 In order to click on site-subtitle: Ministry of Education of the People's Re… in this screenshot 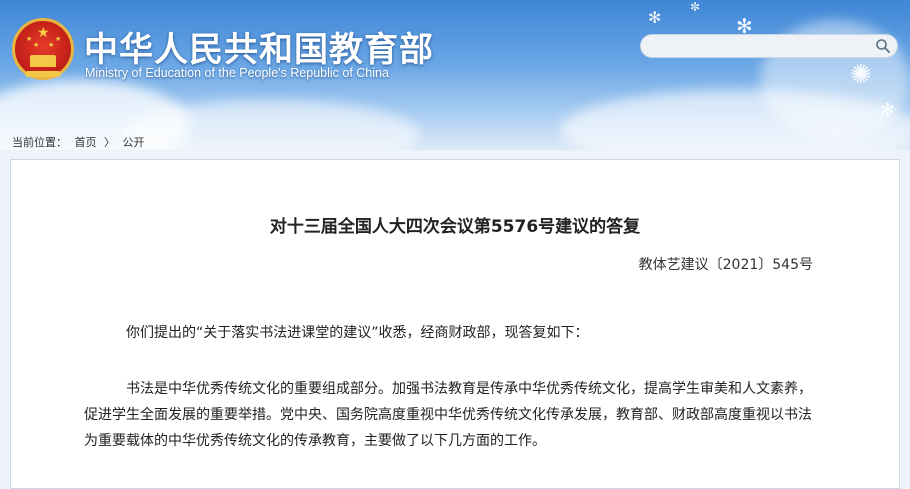, I will do `click(237, 73)`.